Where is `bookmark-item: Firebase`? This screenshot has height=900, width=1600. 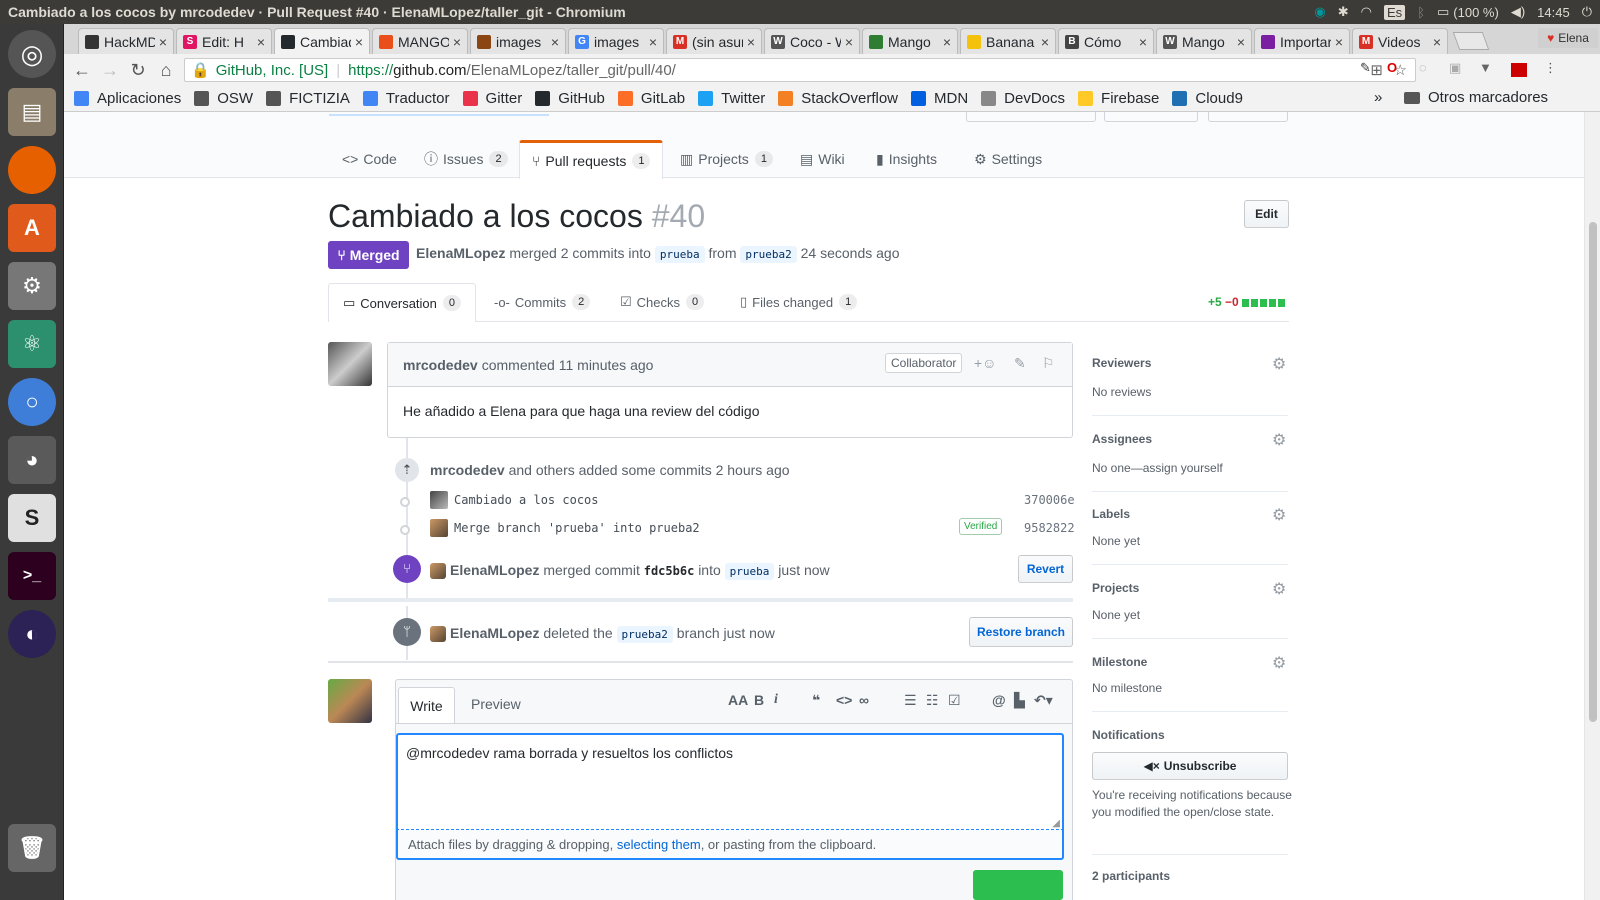 bookmark-item: Firebase is located at coordinates (1118, 98).